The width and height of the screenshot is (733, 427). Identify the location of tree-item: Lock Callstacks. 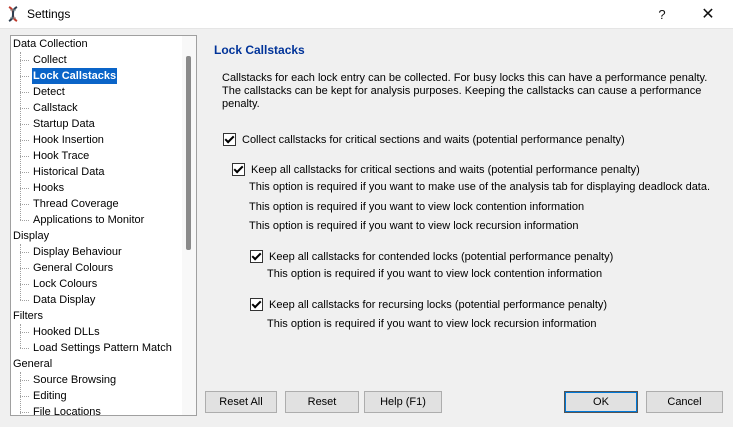
(75, 76).